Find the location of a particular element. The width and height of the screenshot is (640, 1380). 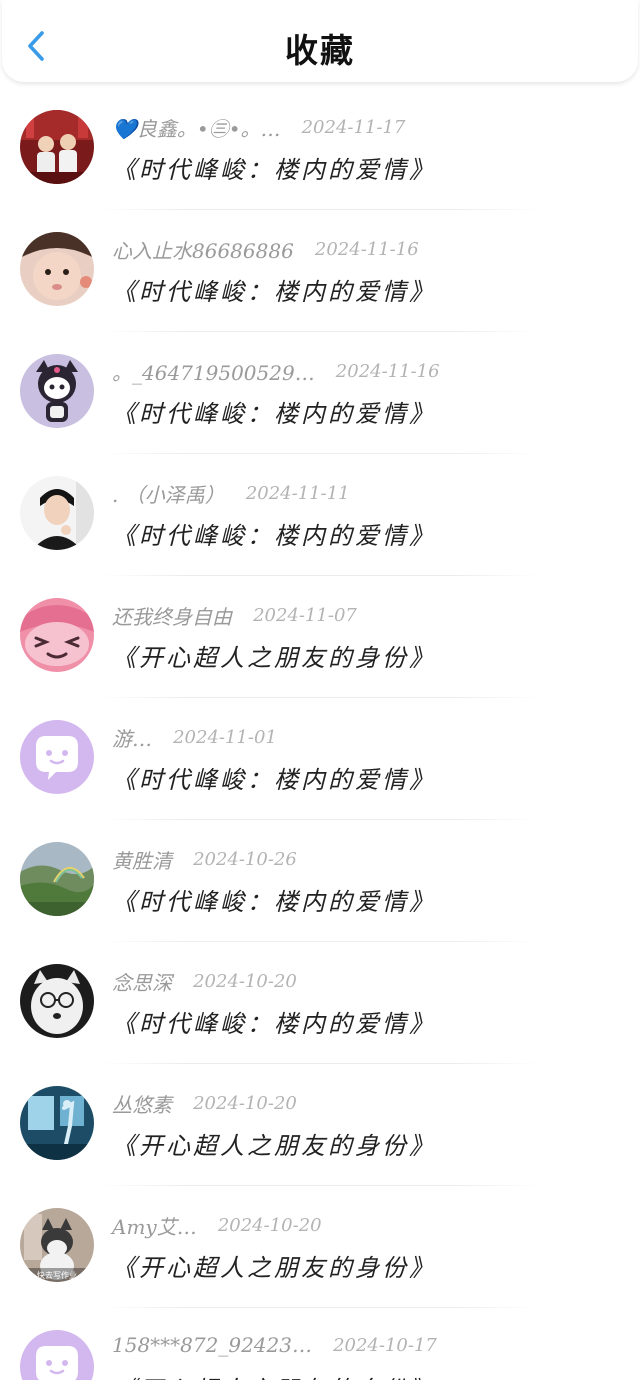

item-meta: 💙良鑫。•㊂•。… 2024-11-17 is located at coordinates (258, 128).